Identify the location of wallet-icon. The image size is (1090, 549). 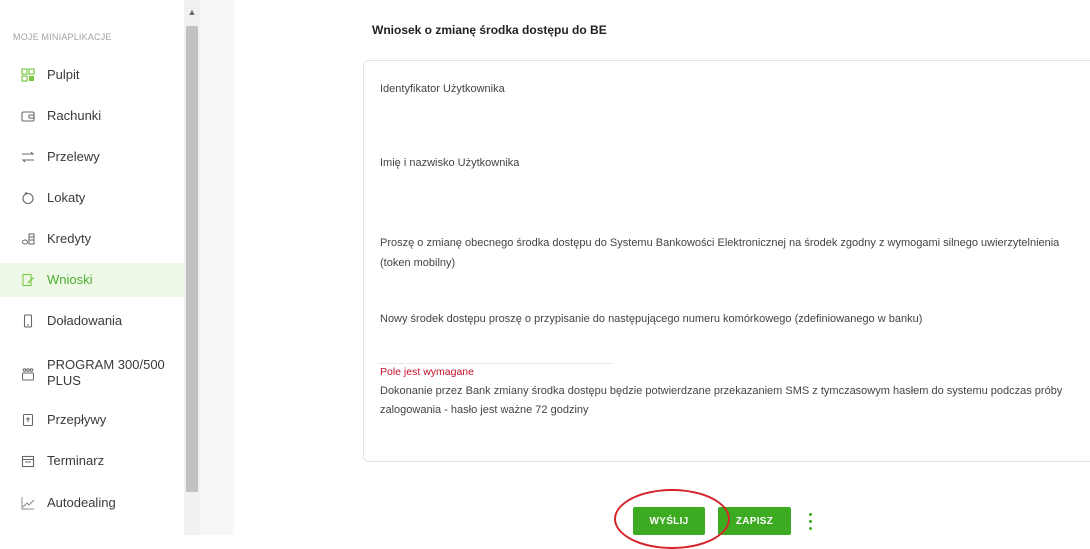
(28, 116).